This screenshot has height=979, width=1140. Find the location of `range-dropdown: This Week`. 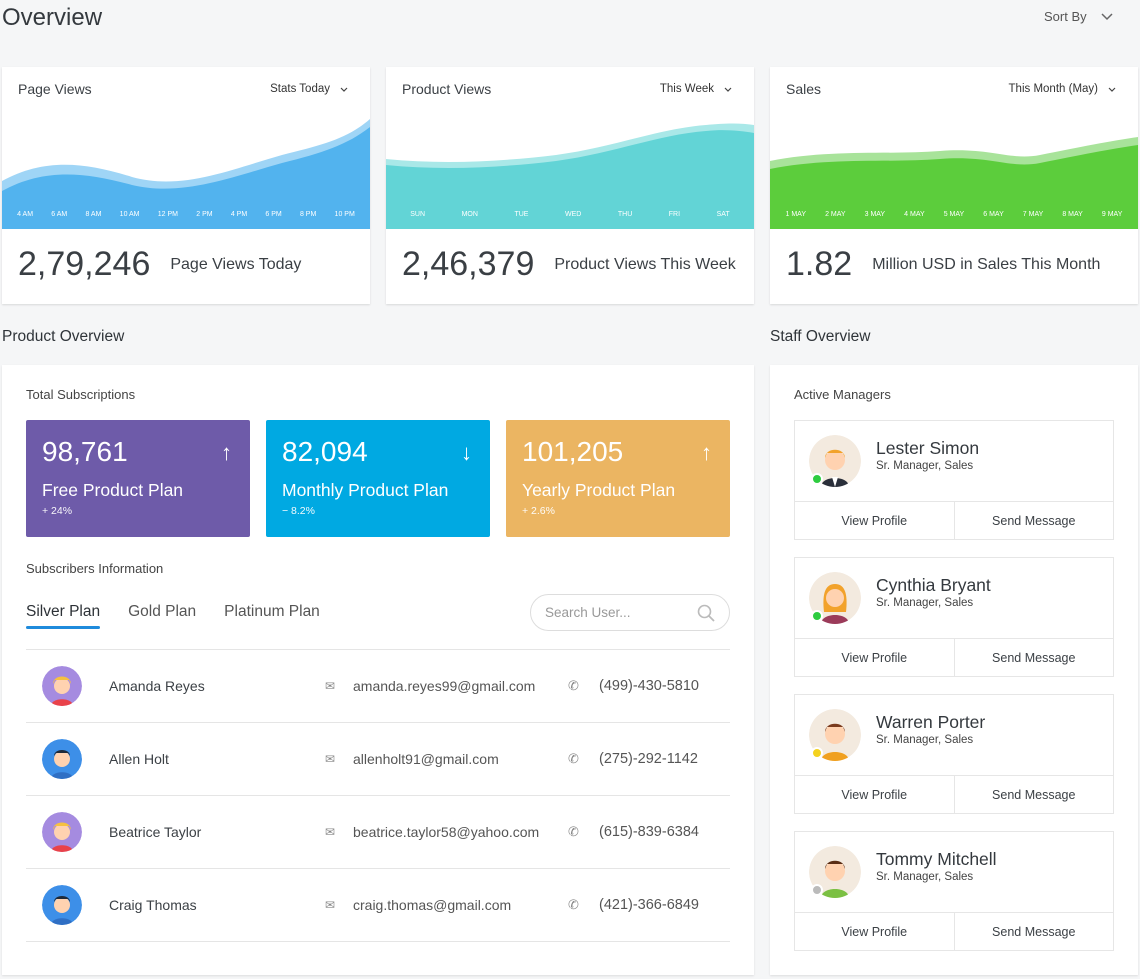

range-dropdown: This Week is located at coordinates (696, 89).